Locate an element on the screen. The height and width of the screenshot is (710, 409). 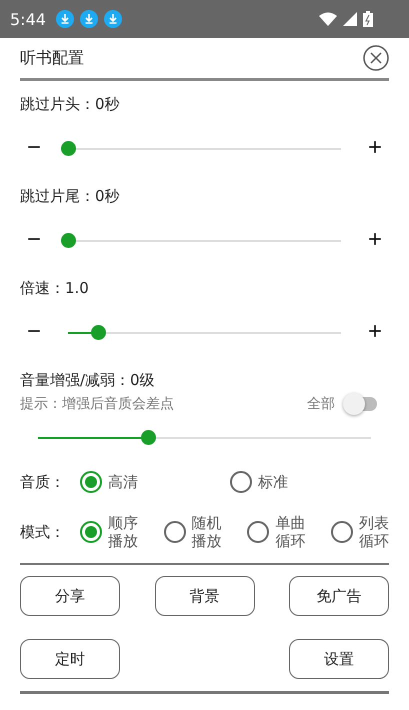
setting-label: 跳过片尾：0秒 is located at coordinates (70, 196).